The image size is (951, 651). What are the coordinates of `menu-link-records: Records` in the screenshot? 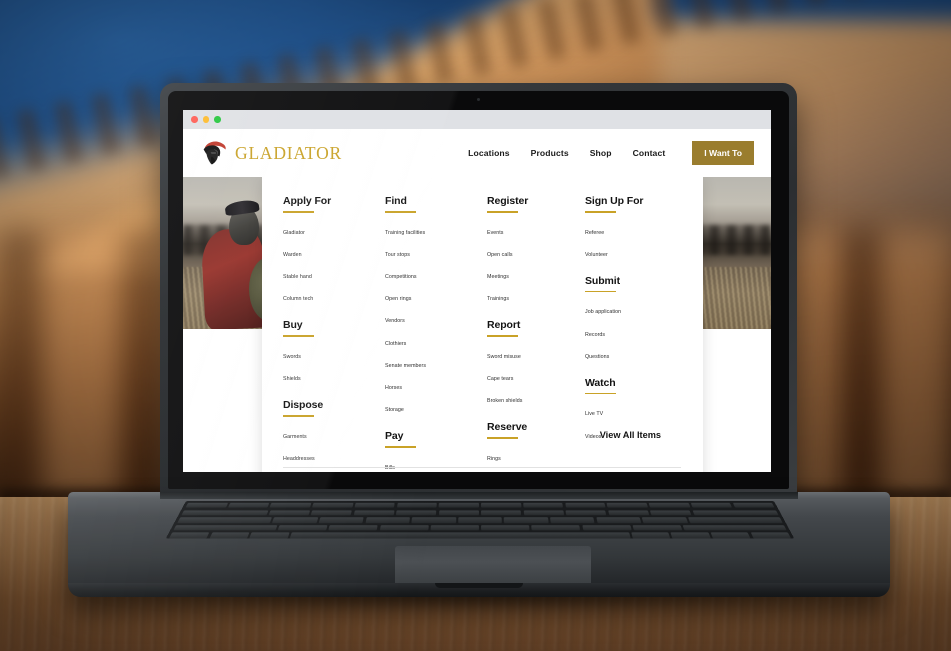 It's located at (595, 335).